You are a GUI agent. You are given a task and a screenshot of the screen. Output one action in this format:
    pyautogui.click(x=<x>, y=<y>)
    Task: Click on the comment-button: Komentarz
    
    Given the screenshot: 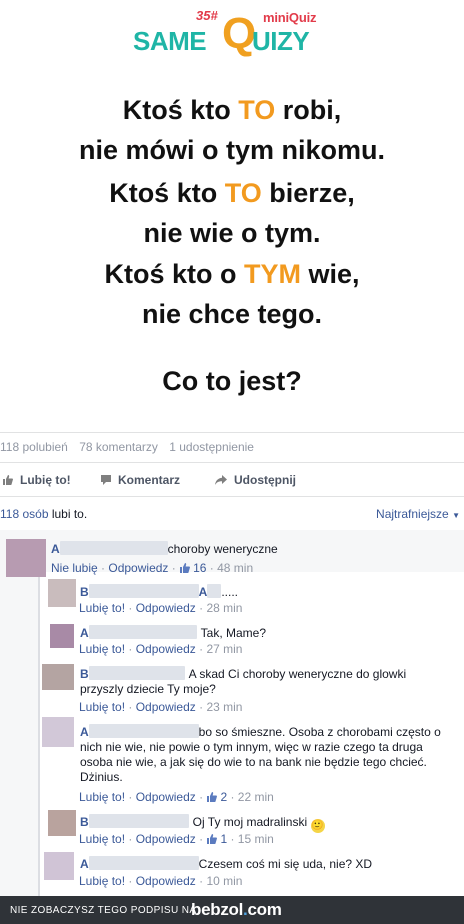 What is the action you would take?
    pyautogui.click(x=140, y=480)
    